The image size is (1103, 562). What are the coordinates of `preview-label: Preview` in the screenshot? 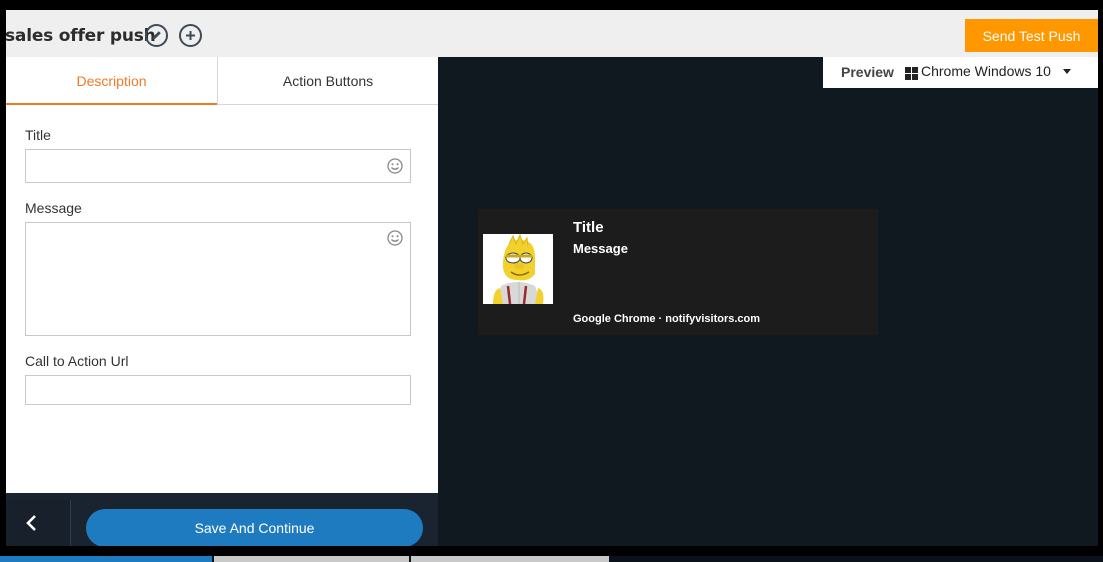 It's located at (867, 72).